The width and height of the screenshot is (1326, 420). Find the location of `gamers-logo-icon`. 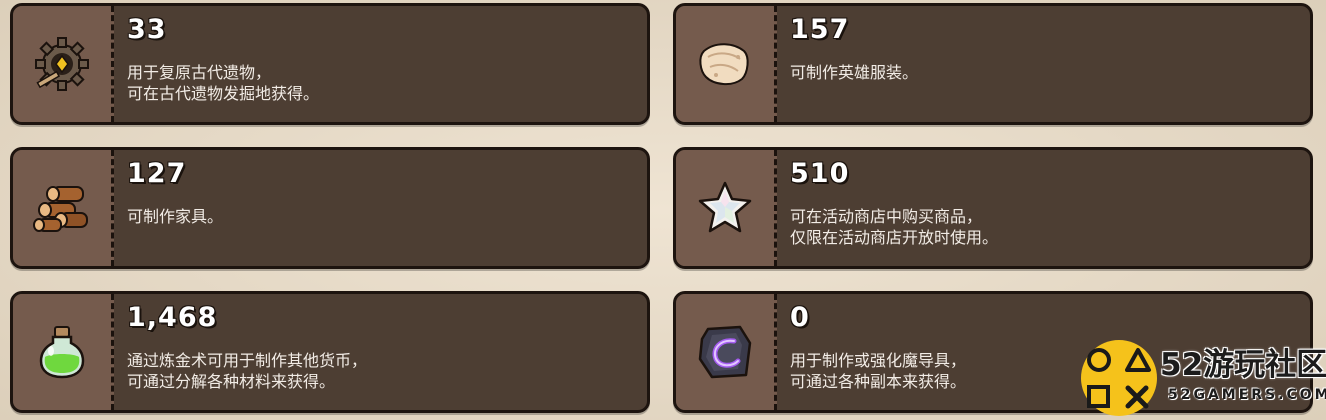

gamers-logo-icon is located at coordinates (1119, 378).